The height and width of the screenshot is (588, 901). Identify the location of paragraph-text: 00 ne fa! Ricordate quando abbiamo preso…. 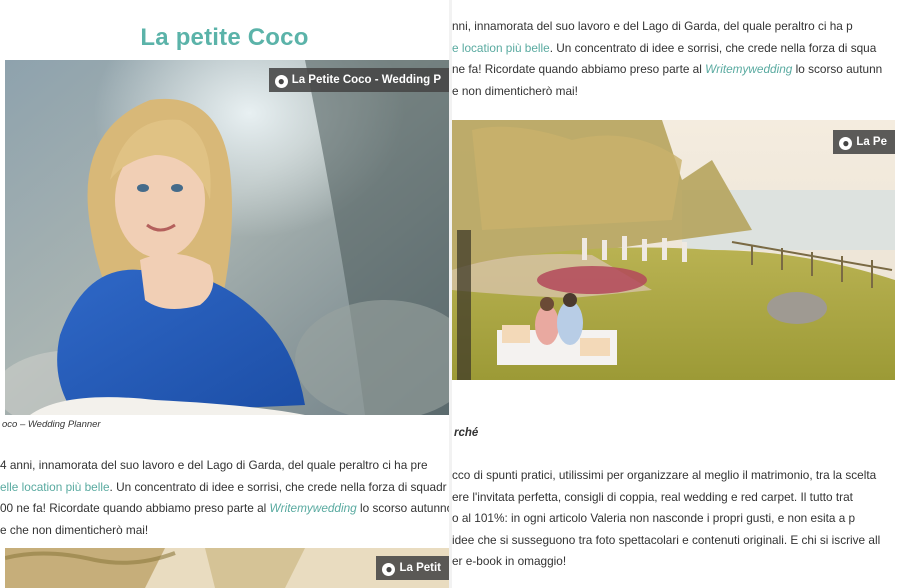
(135, 508).